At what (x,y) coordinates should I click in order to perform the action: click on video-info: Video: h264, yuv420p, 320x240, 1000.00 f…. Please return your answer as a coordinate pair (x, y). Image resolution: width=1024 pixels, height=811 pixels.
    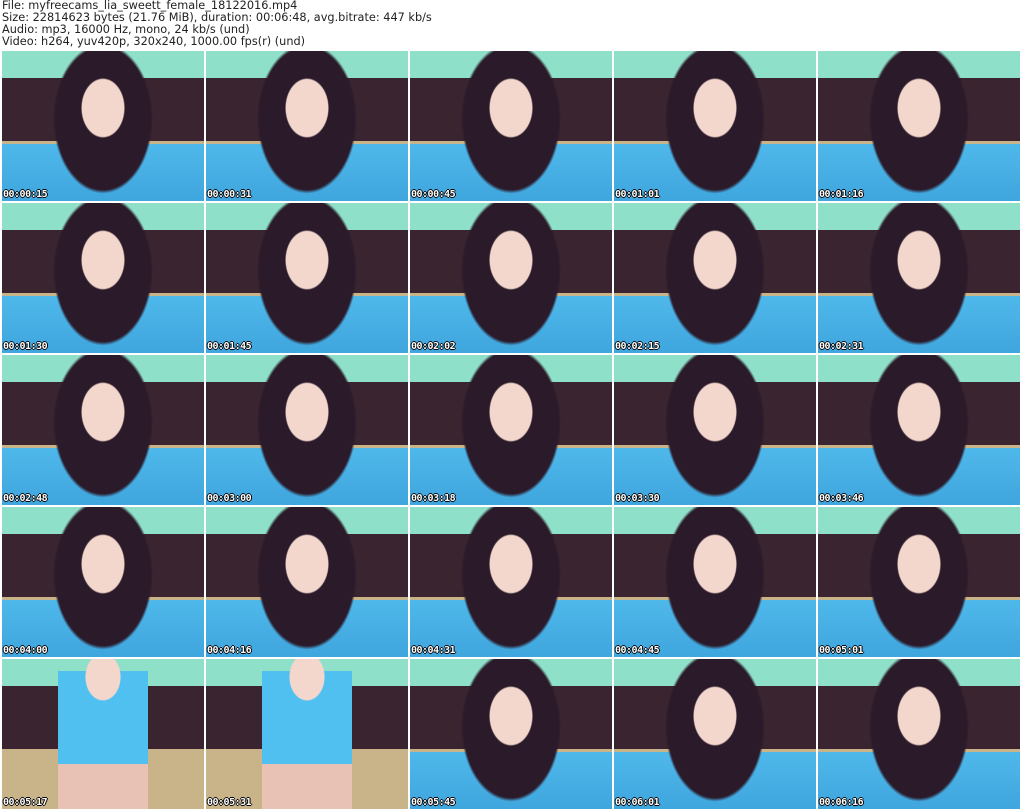
    Looking at the image, I should click on (154, 41).